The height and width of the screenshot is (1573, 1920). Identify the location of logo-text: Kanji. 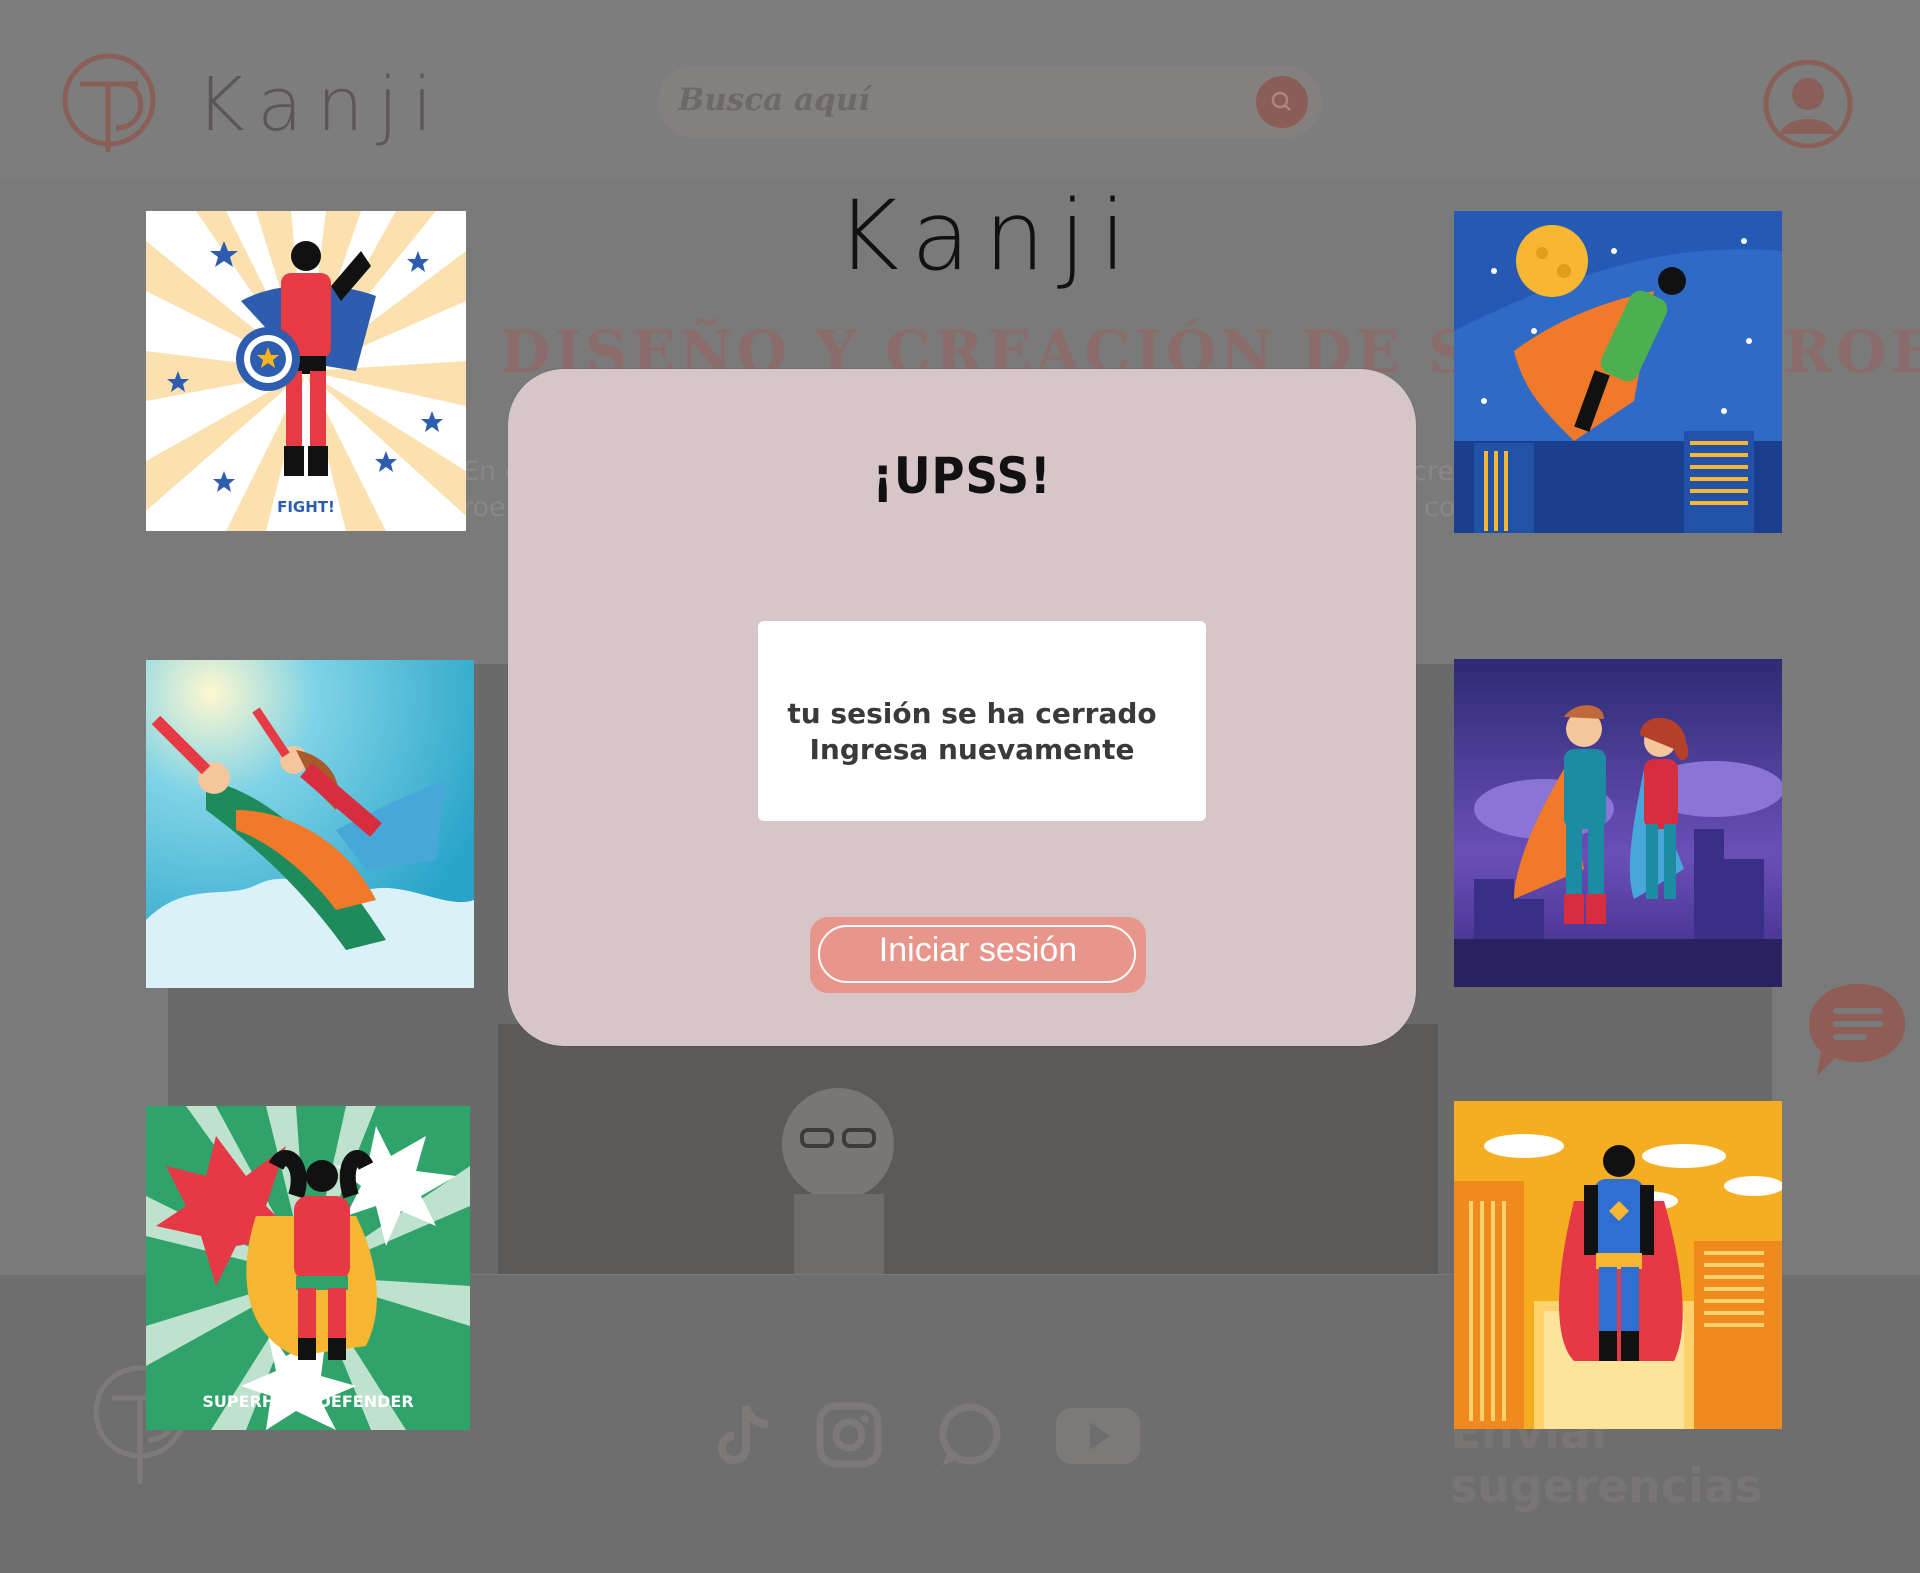
(321, 105).